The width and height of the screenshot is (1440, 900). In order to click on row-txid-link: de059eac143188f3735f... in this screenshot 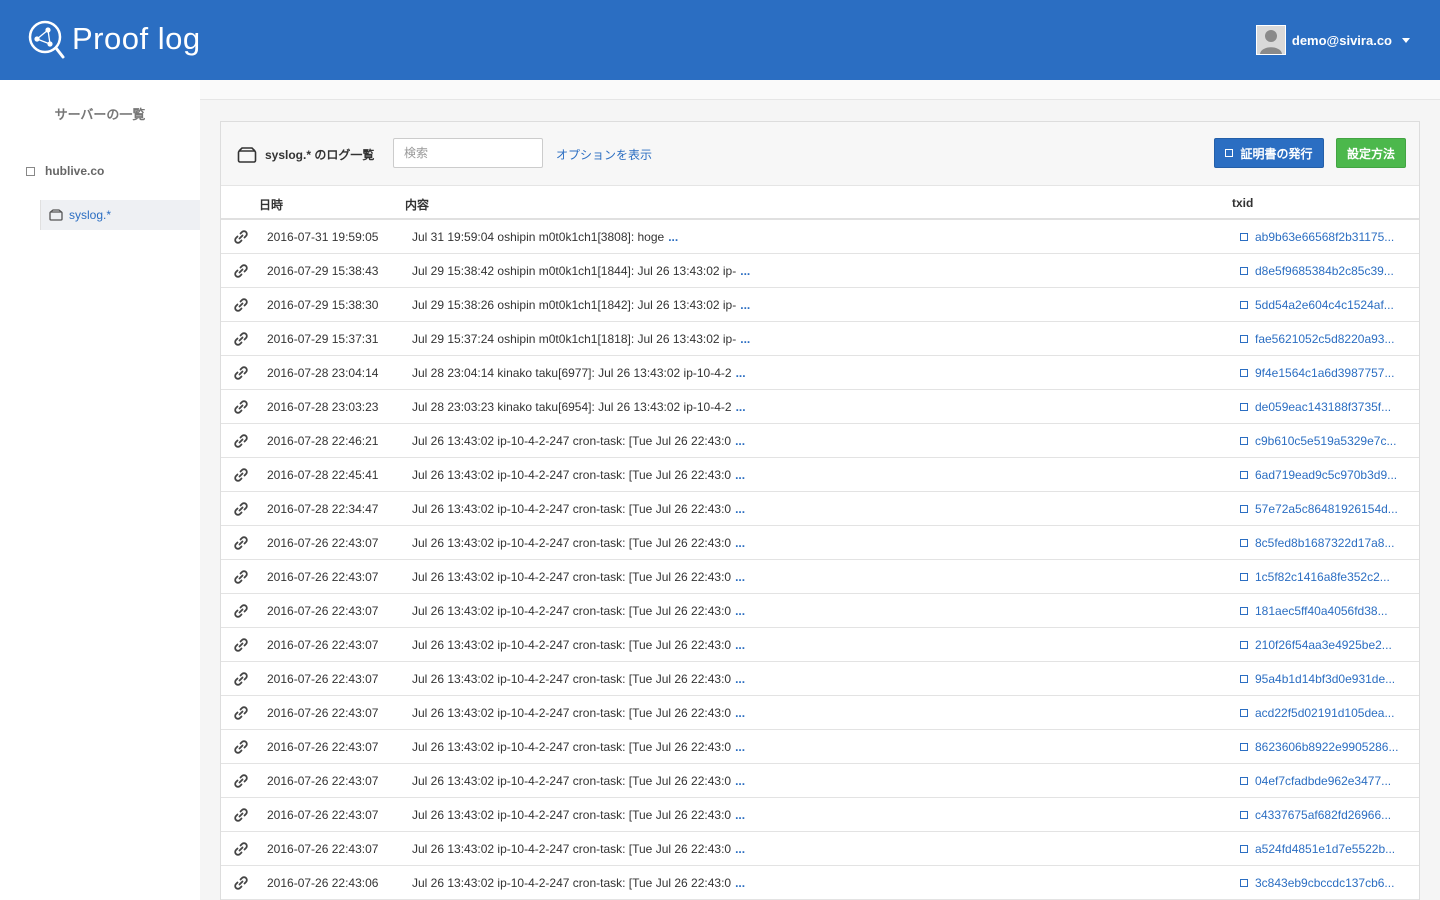, I will do `click(1315, 407)`.